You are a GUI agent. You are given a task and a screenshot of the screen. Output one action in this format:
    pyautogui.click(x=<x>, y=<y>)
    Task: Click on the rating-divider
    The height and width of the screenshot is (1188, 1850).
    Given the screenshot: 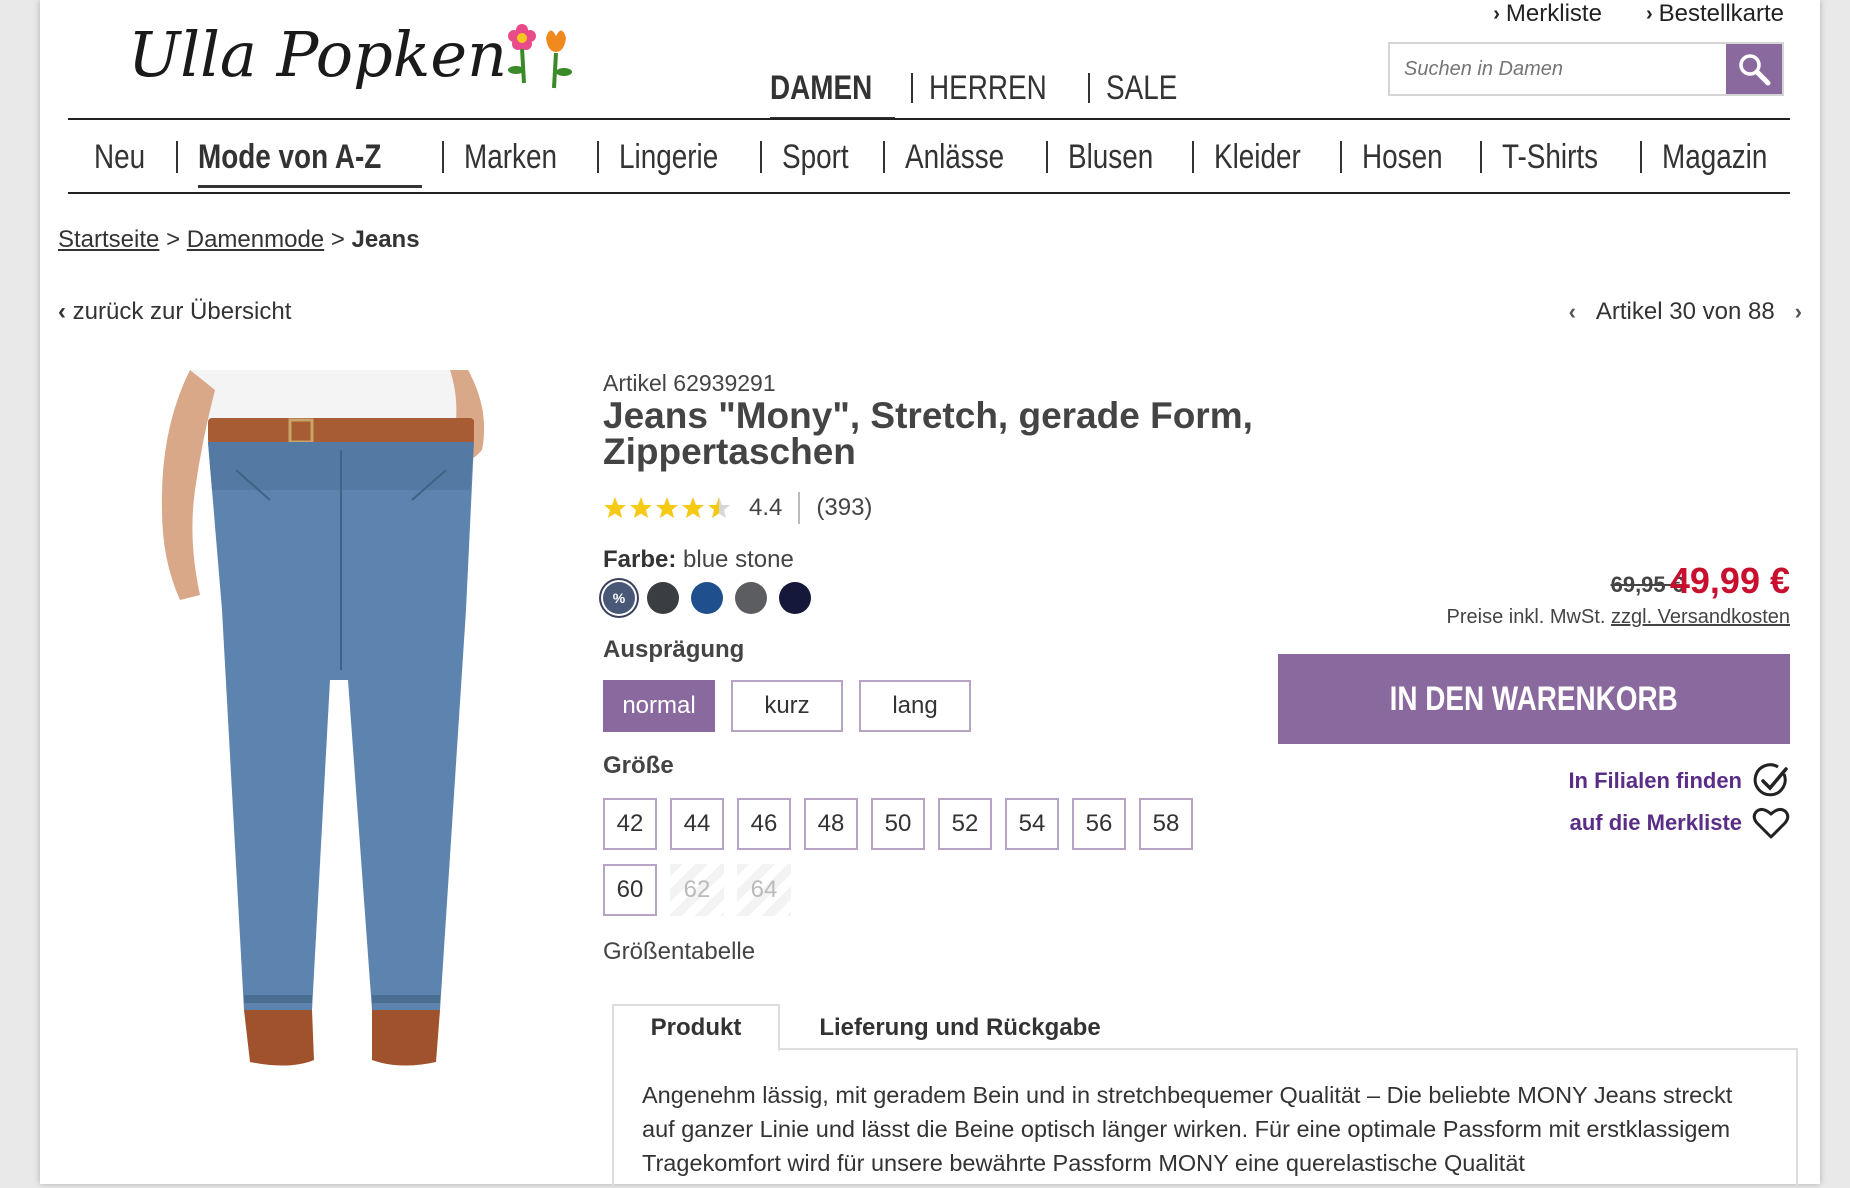 What is the action you would take?
    pyautogui.click(x=799, y=508)
    